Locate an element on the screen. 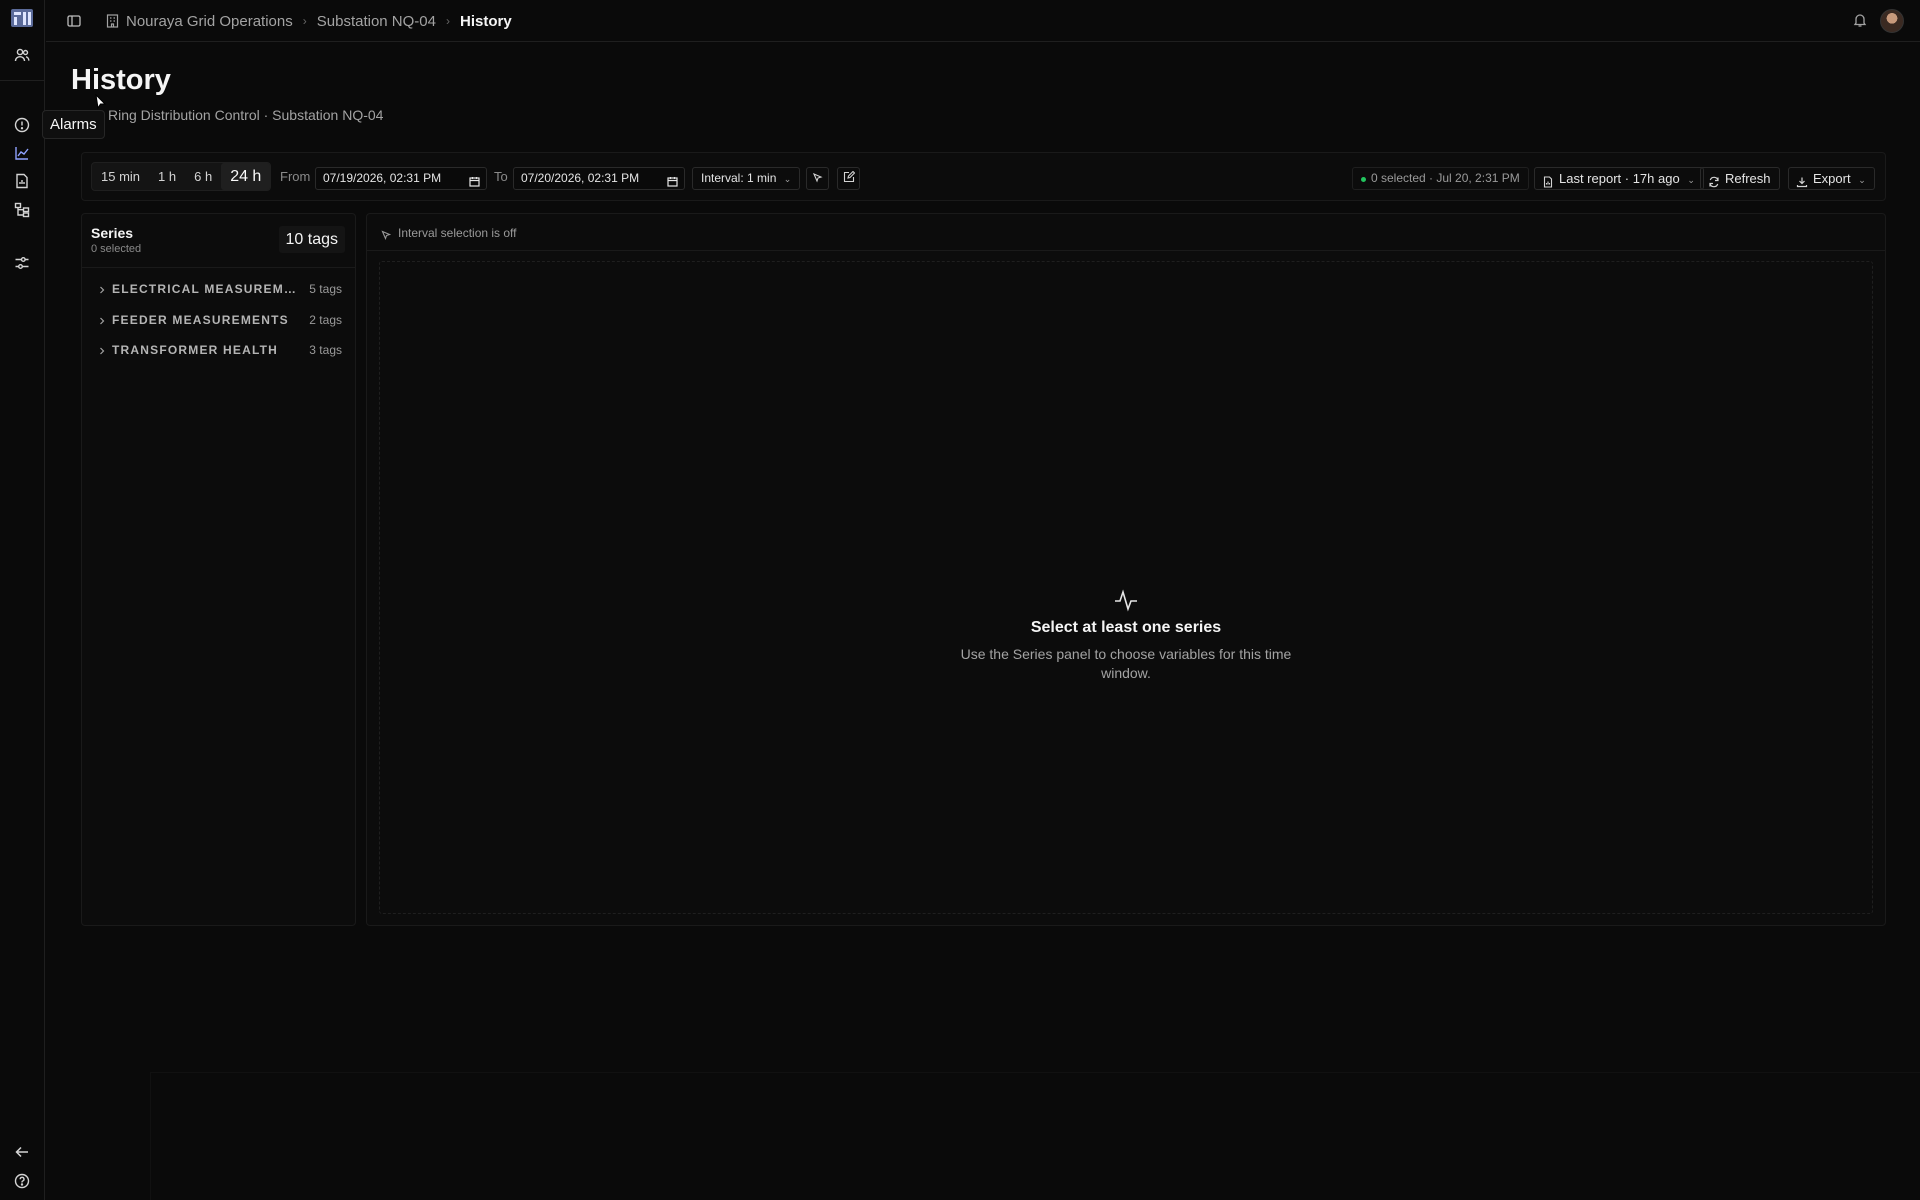 This screenshot has width=1920, height=1200. interval-select-button is located at coordinates (817, 178).